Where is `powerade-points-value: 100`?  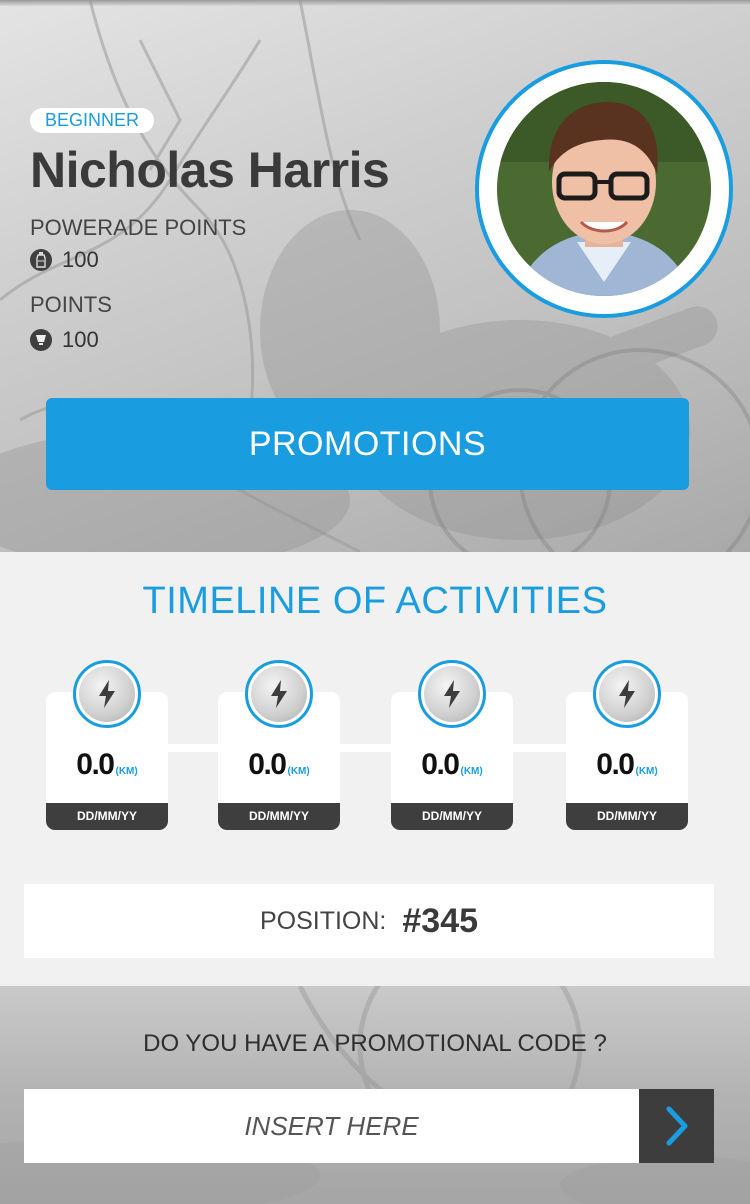 powerade-points-value: 100 is located at coordinates (80, 259).